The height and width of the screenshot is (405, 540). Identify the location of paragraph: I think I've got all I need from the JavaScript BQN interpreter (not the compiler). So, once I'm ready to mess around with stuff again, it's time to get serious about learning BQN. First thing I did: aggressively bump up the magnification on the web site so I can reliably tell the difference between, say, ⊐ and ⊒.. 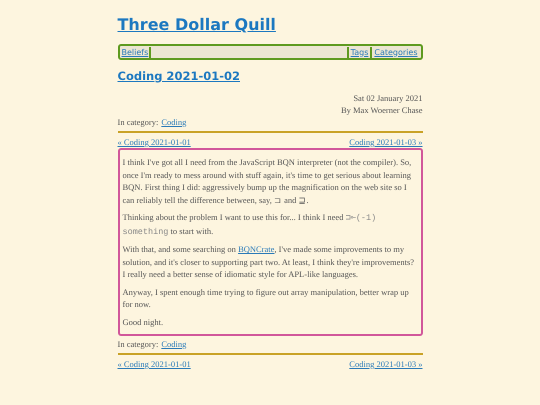
(267, 181).